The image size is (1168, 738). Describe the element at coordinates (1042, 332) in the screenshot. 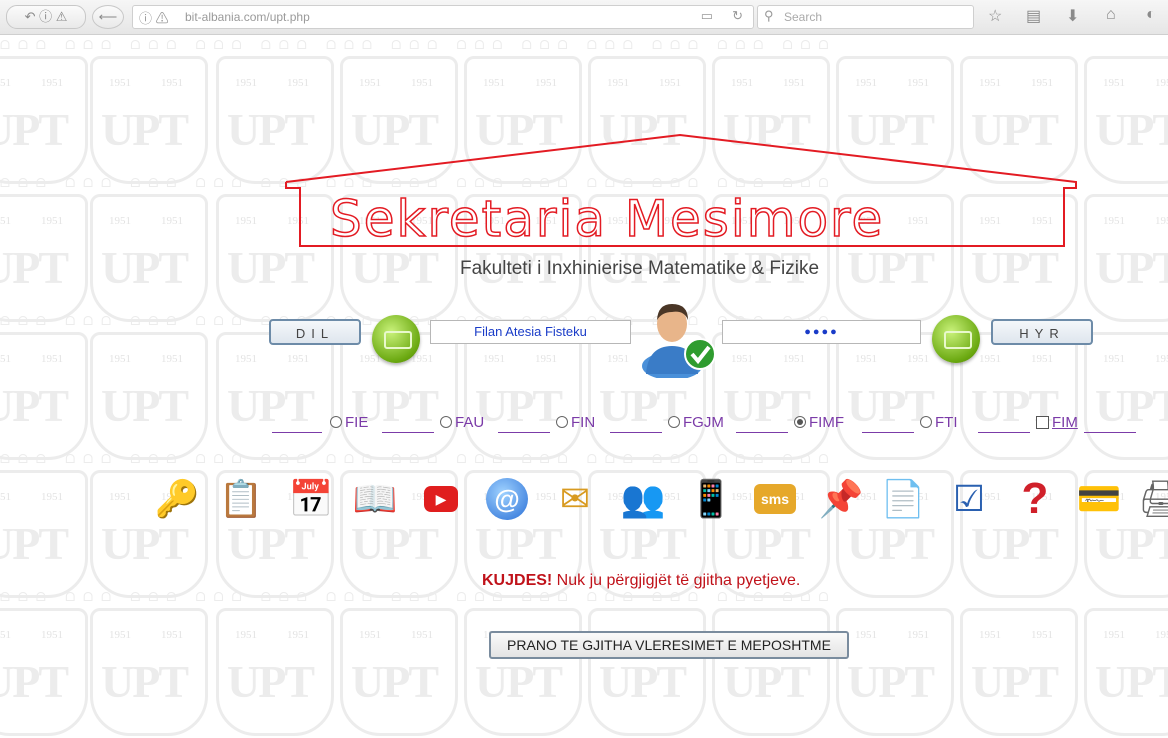

I see `login-button: HYR` at that location.